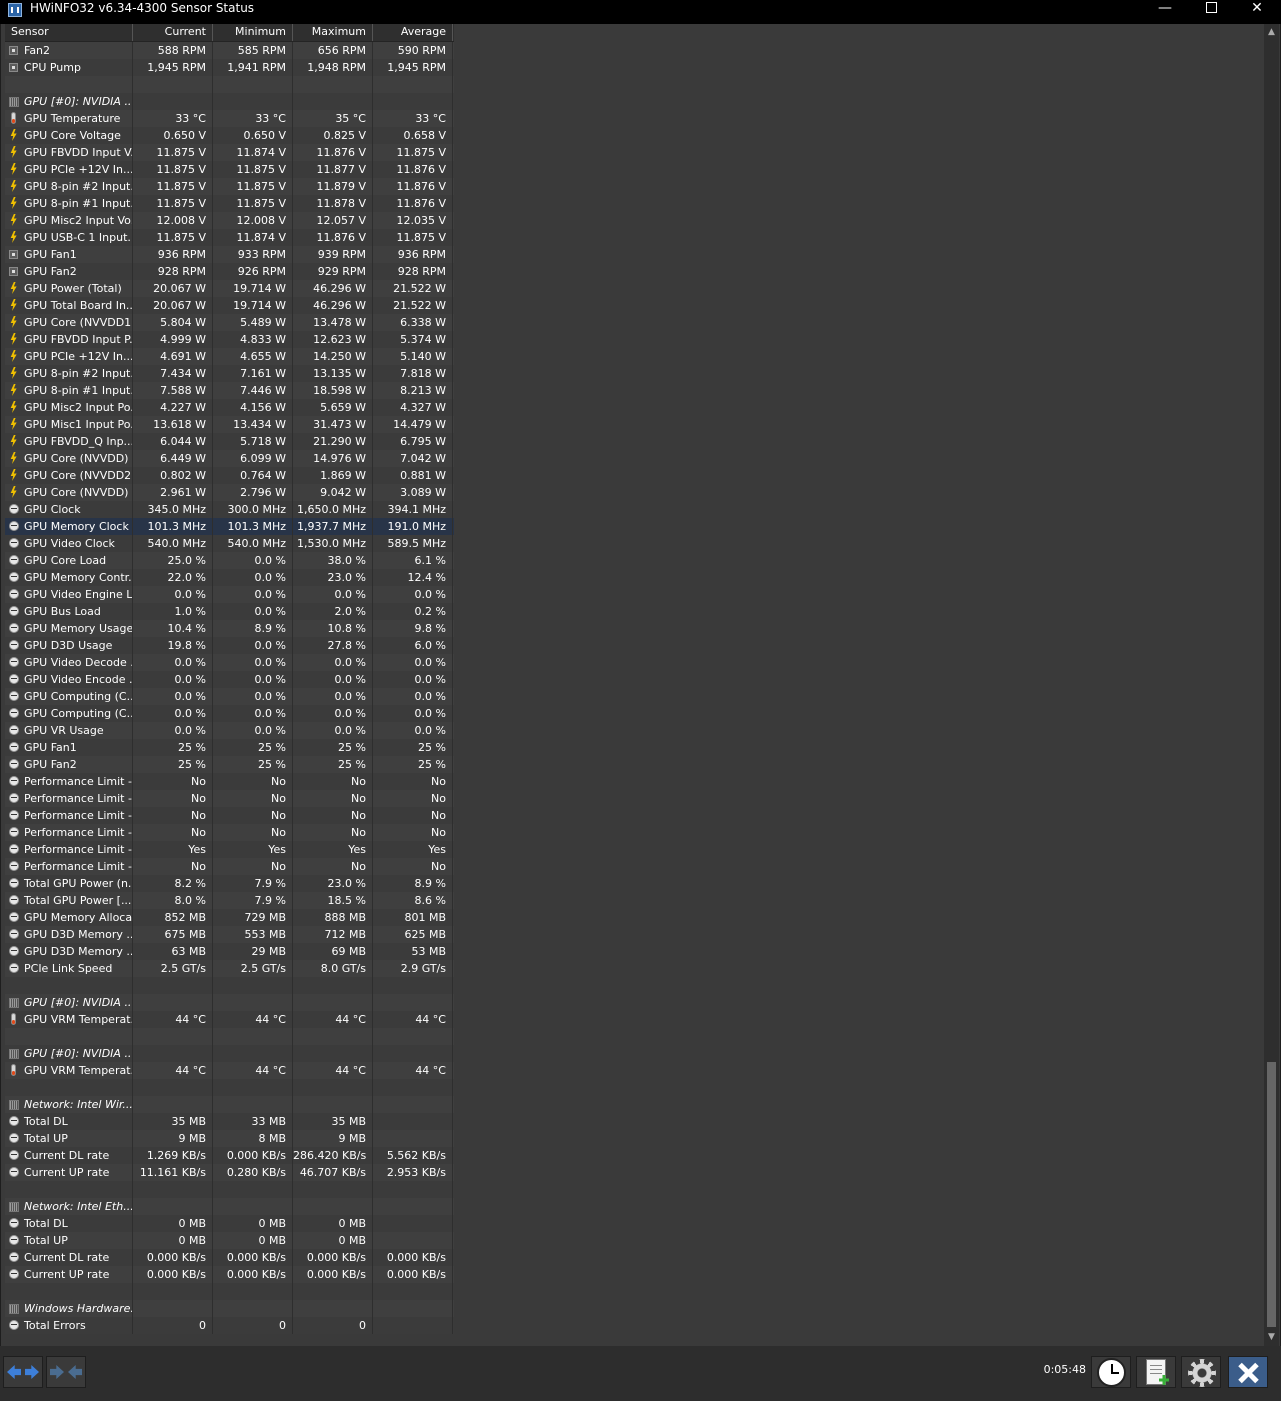 The image size is (1281, 1401). What do you see at coordinates (253, 628) in the screenshot?
I see `minimum-value: 8.9 %` at bounding box center [253, 628].